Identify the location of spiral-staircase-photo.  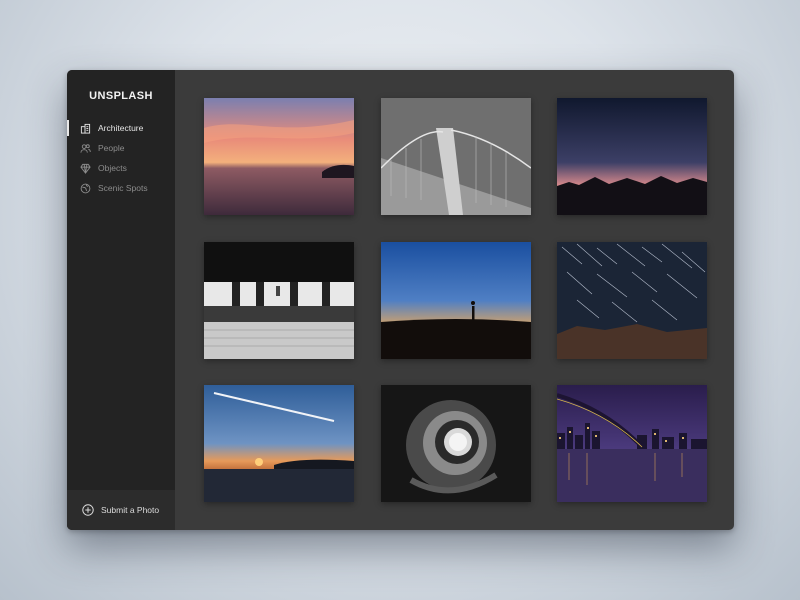
(456, 443).